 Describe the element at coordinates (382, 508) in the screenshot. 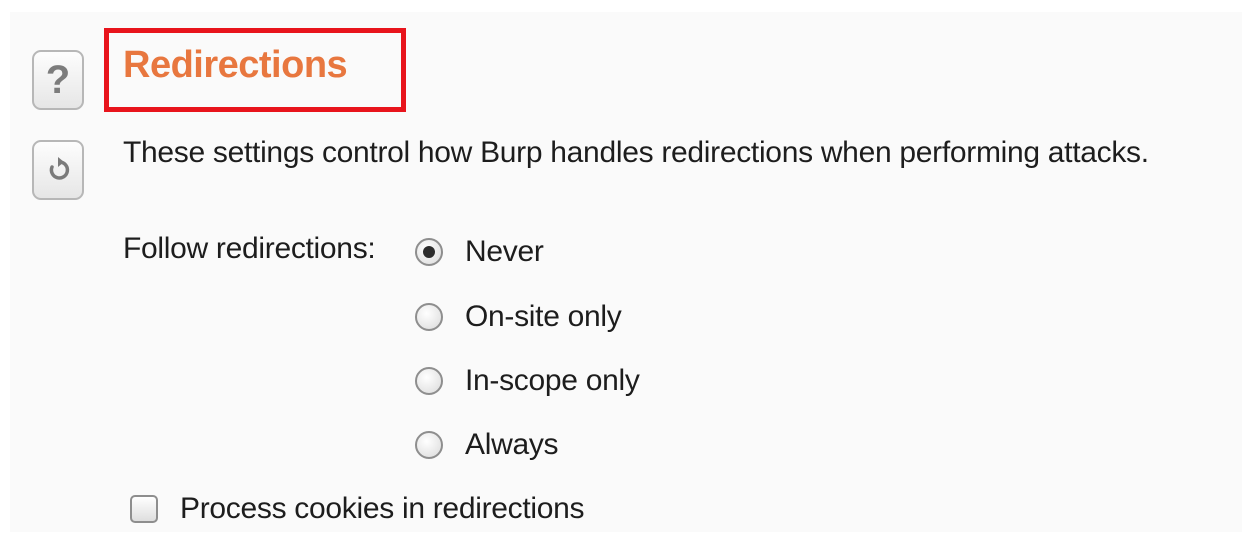

I see `process-cookies-label: Process cookies in redirections` at that location.